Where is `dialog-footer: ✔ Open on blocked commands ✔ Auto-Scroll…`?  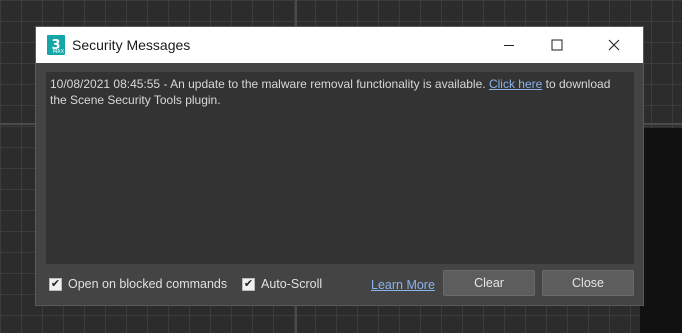
dialog-footer: ✔ Open on blocked commands ✔ Auto-Scroll… is located at coordinates (339, 285).